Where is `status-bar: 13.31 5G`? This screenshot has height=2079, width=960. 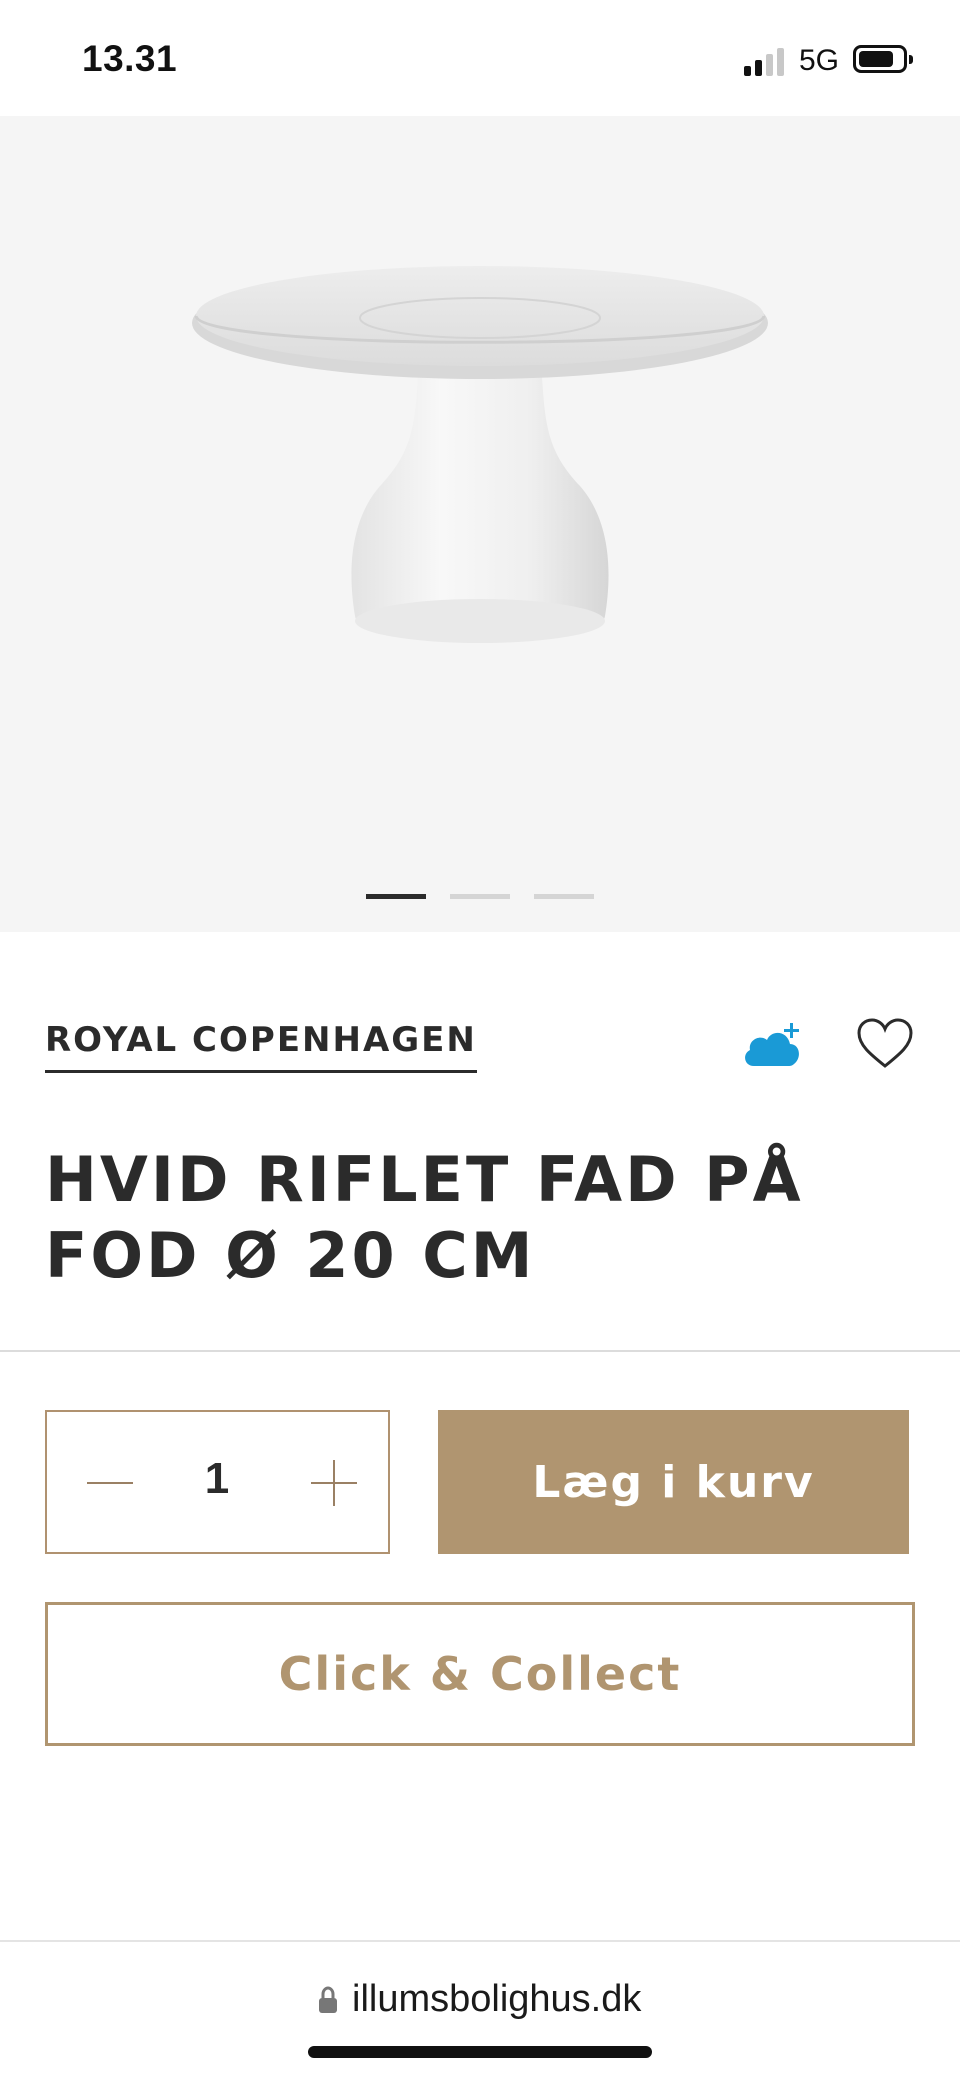
status-bar: 13.31 5G is located at coordinates (480, 58).